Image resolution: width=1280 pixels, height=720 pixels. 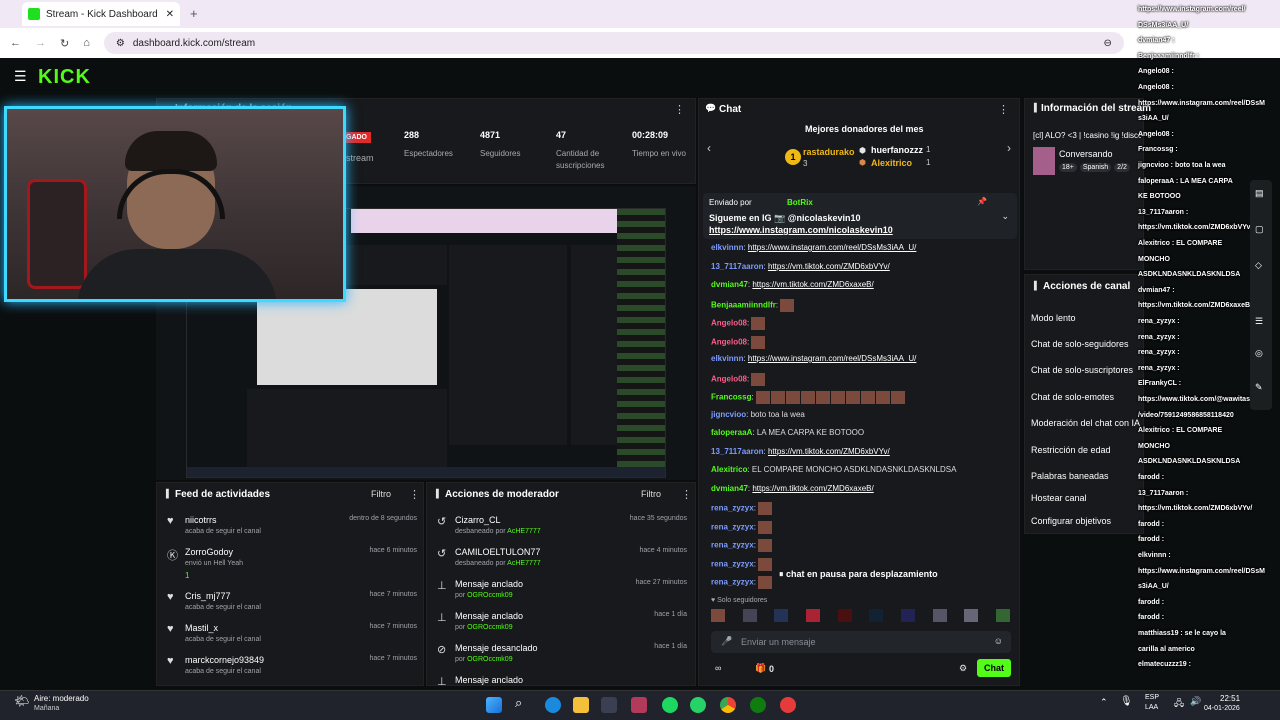 I want to click on weather-icon: 🌤, so click(x=21, y=701).